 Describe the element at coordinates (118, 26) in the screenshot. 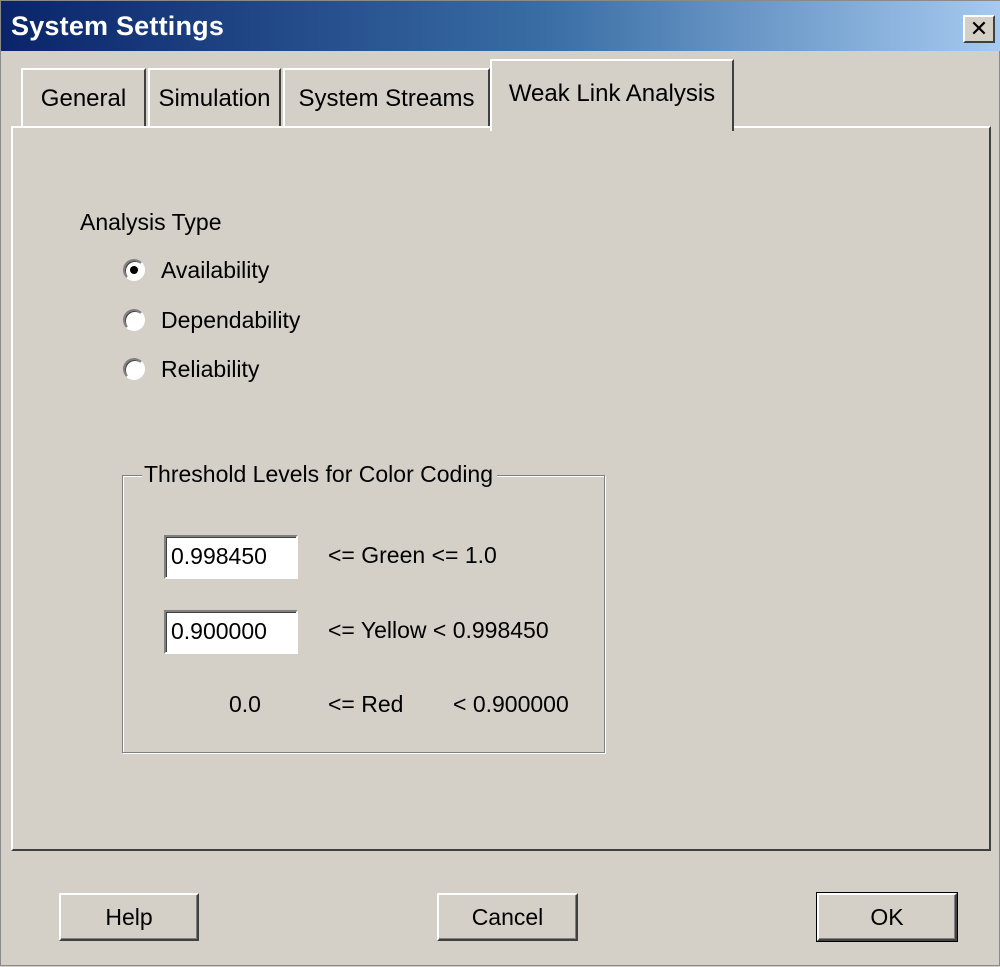

I see `window-title: System Settings` at that location.